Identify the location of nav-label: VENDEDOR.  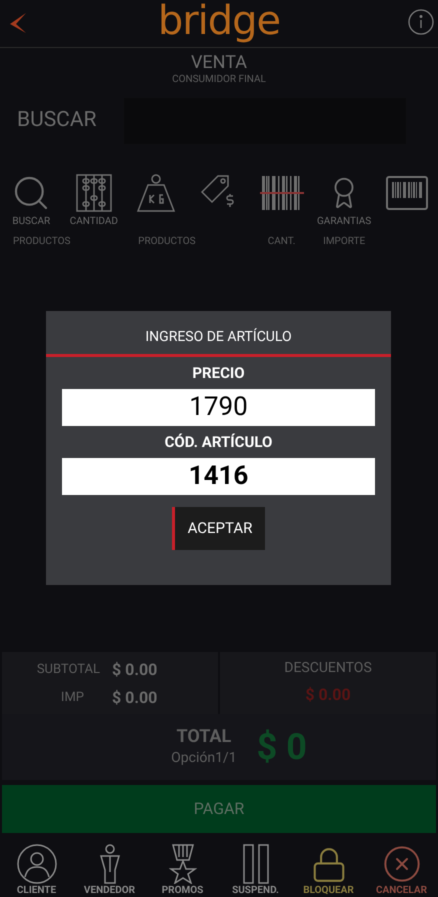
(110, 891).